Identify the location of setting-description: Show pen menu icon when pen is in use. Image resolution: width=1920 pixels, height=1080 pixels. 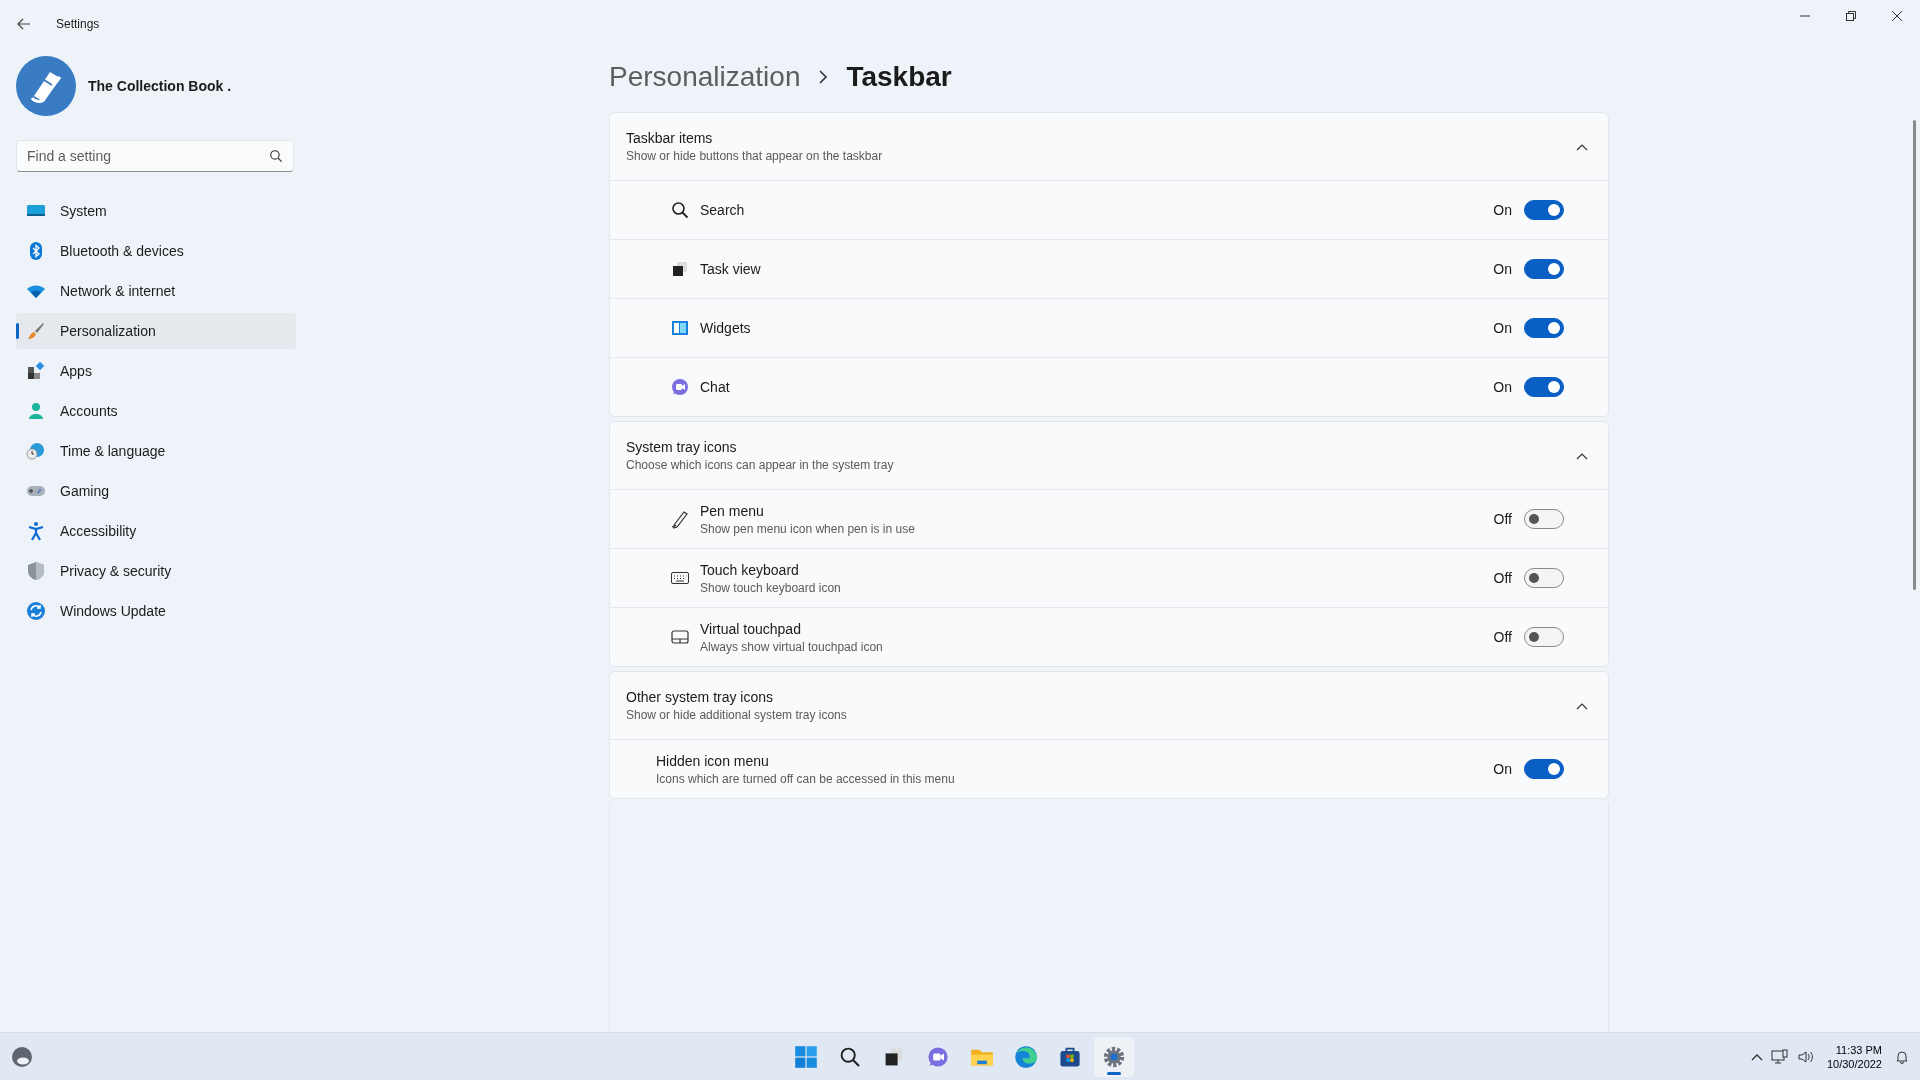
(807, 528).